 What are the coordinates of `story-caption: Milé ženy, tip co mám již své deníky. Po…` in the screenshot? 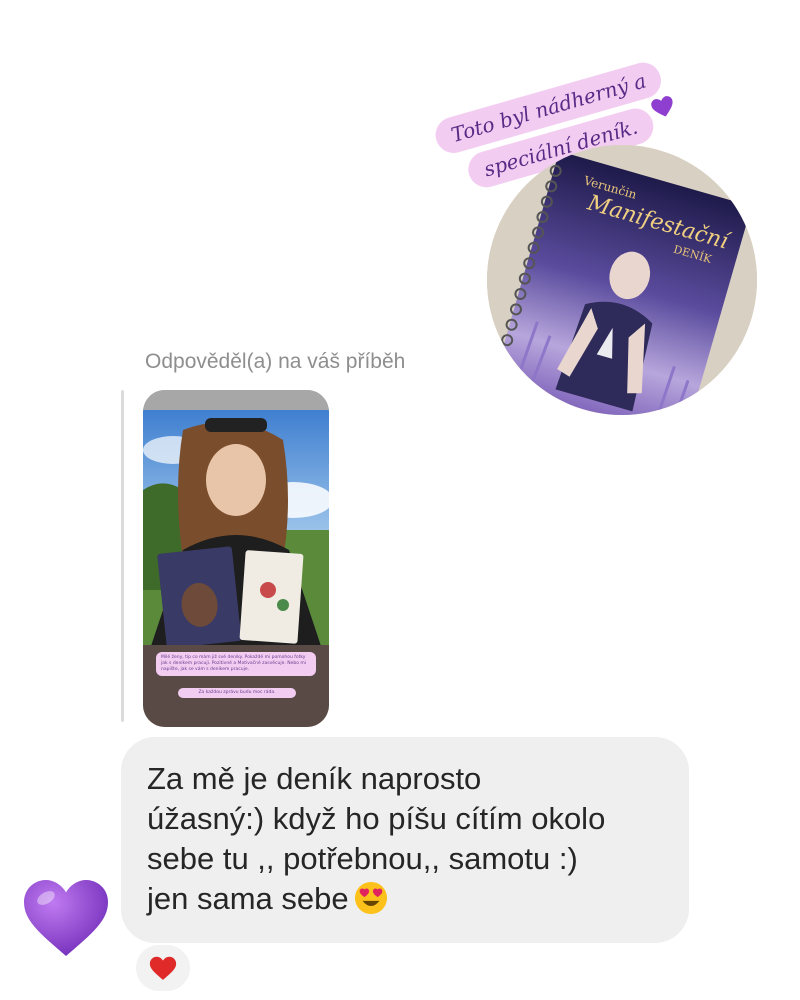 It's located at (236, 664).